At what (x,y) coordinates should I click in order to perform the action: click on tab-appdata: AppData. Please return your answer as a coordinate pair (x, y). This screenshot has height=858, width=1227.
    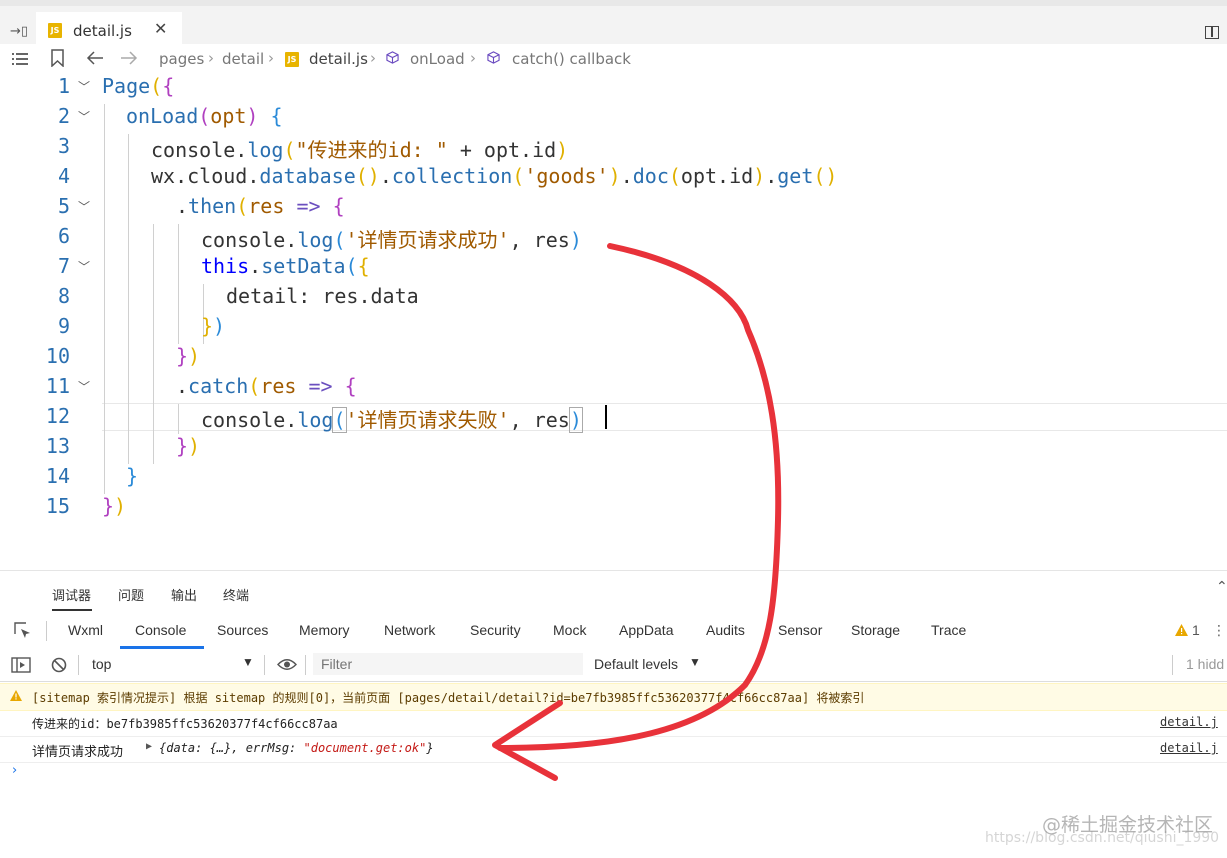
    Looking at the image, I should click on (646, 630).